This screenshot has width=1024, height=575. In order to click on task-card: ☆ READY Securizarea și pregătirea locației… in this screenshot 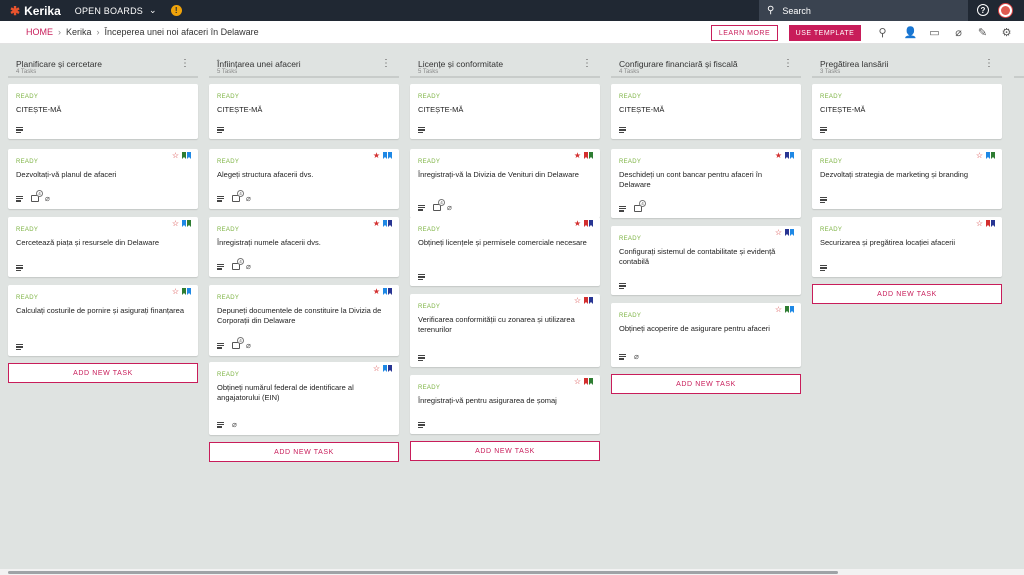, I will do `click(907, 247)`.